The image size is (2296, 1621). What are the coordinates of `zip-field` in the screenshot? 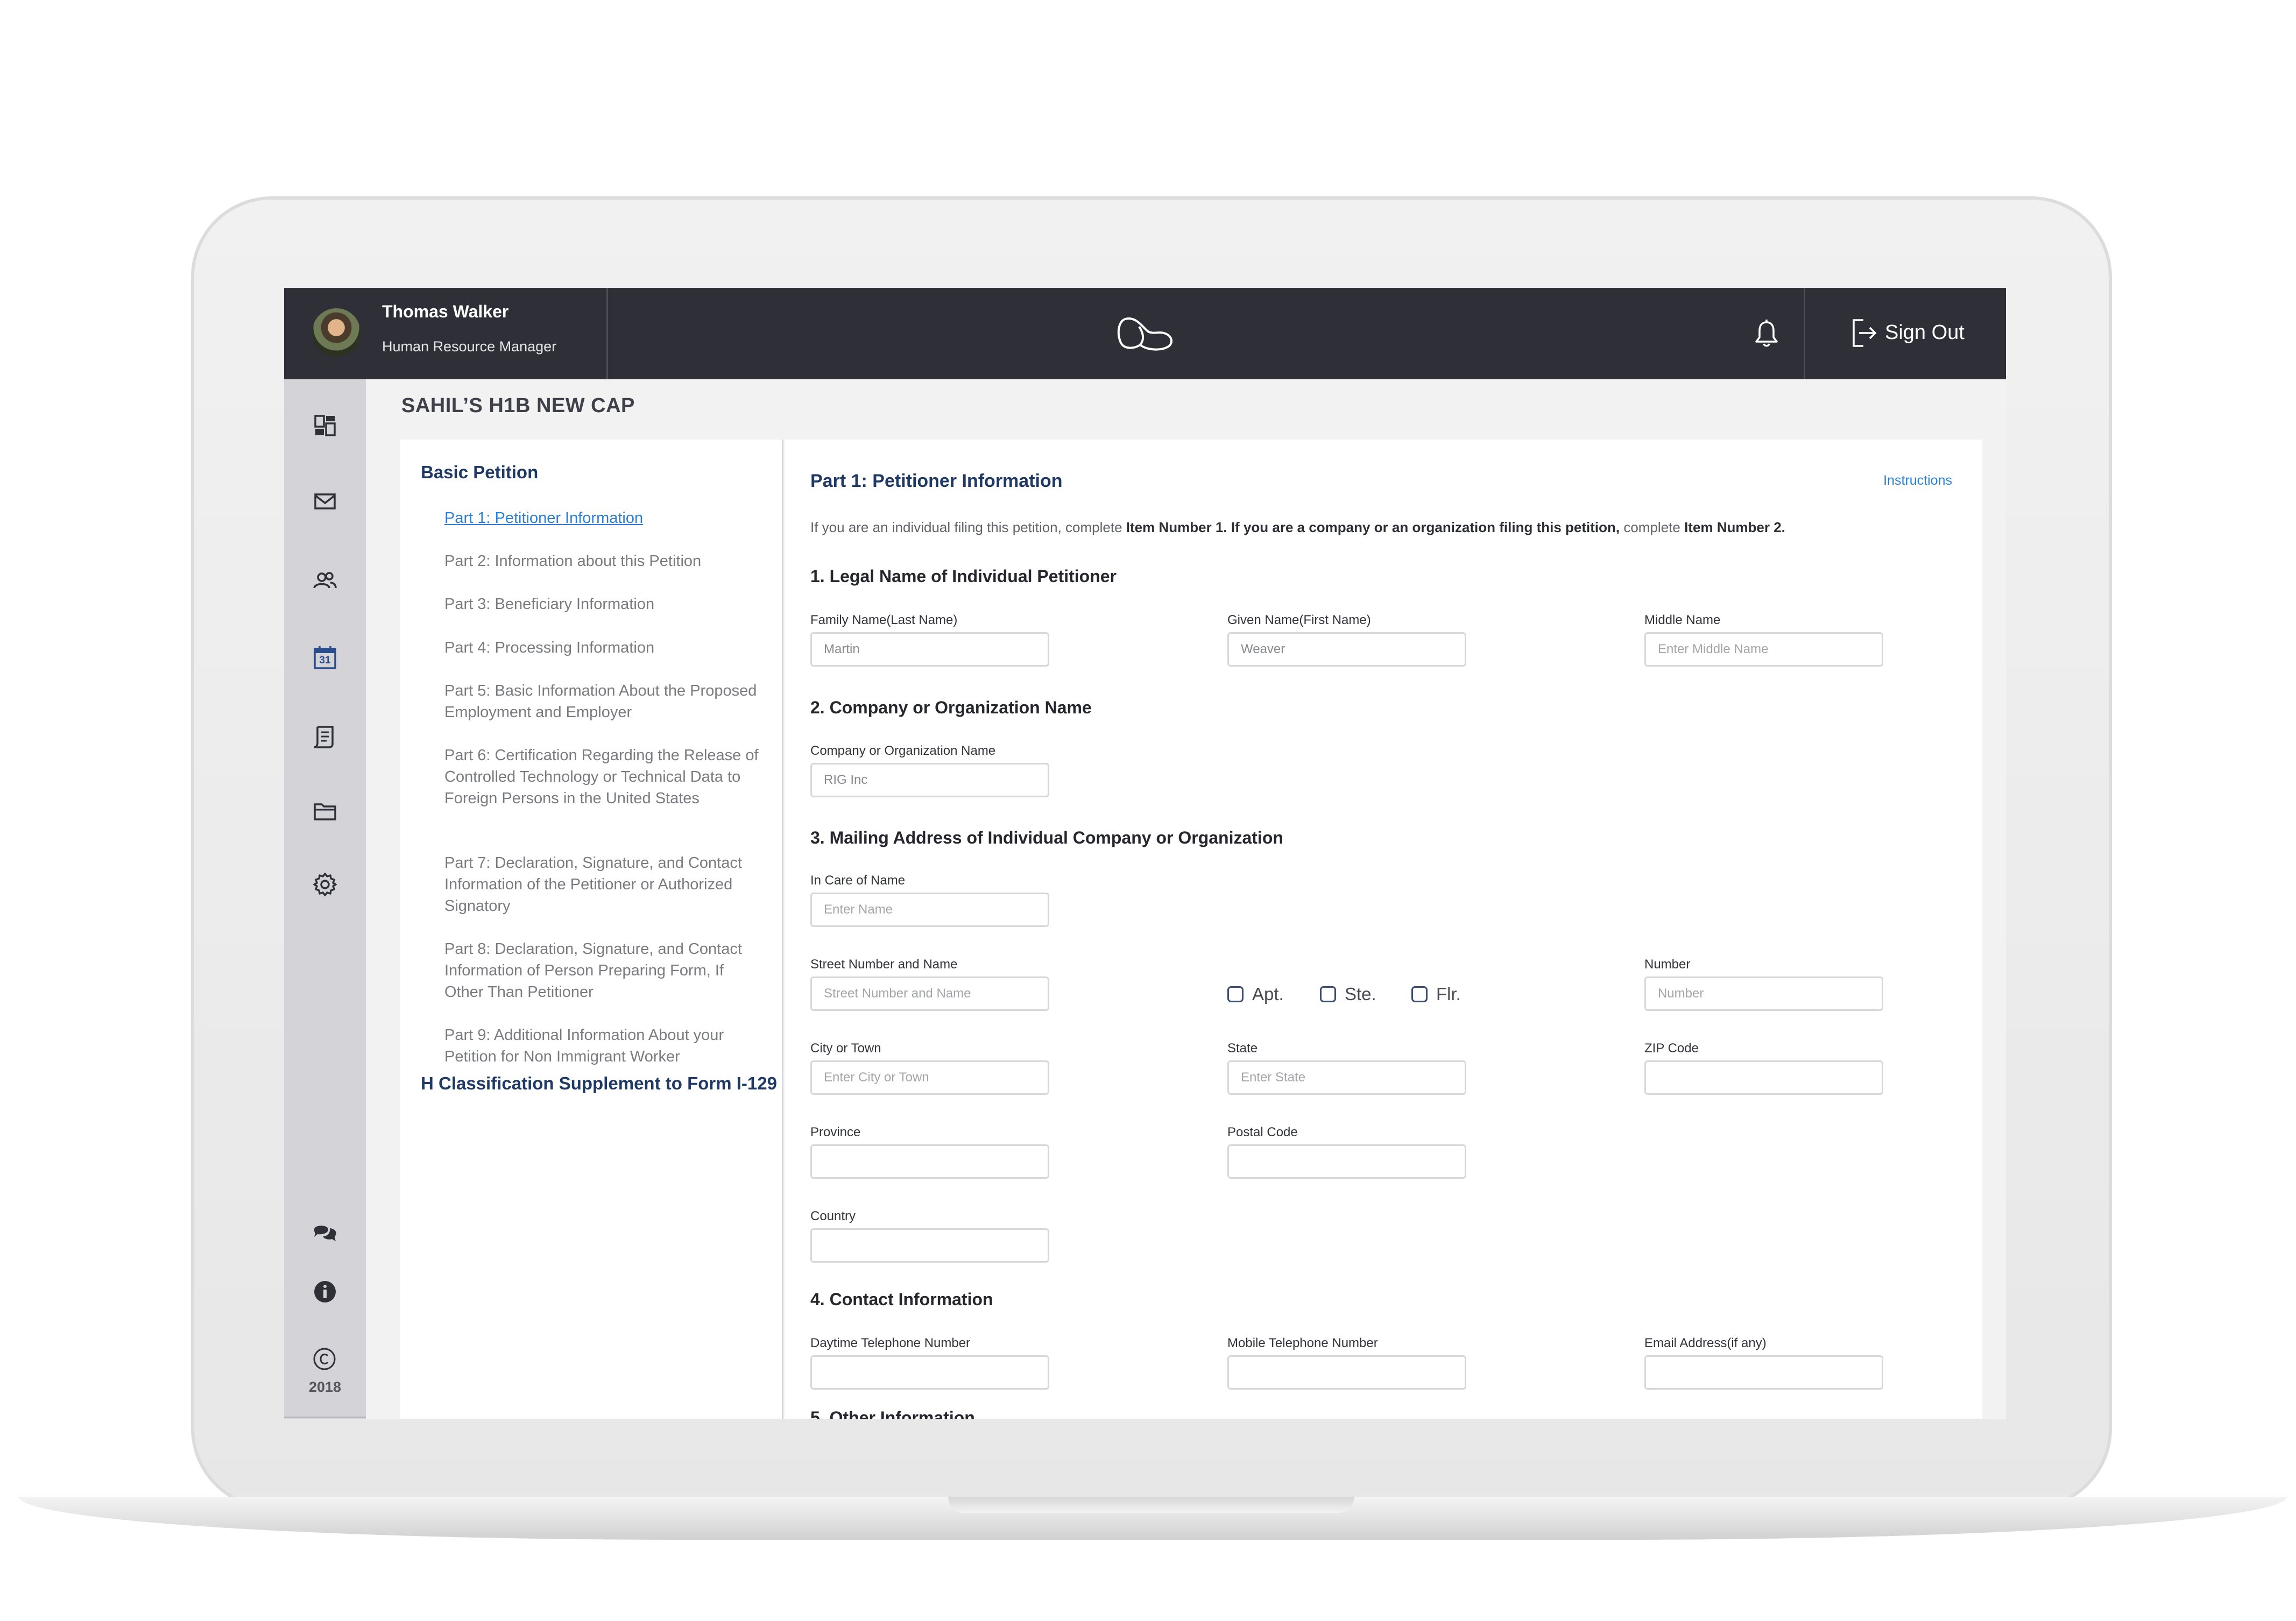 It's located at (1763, 1077).